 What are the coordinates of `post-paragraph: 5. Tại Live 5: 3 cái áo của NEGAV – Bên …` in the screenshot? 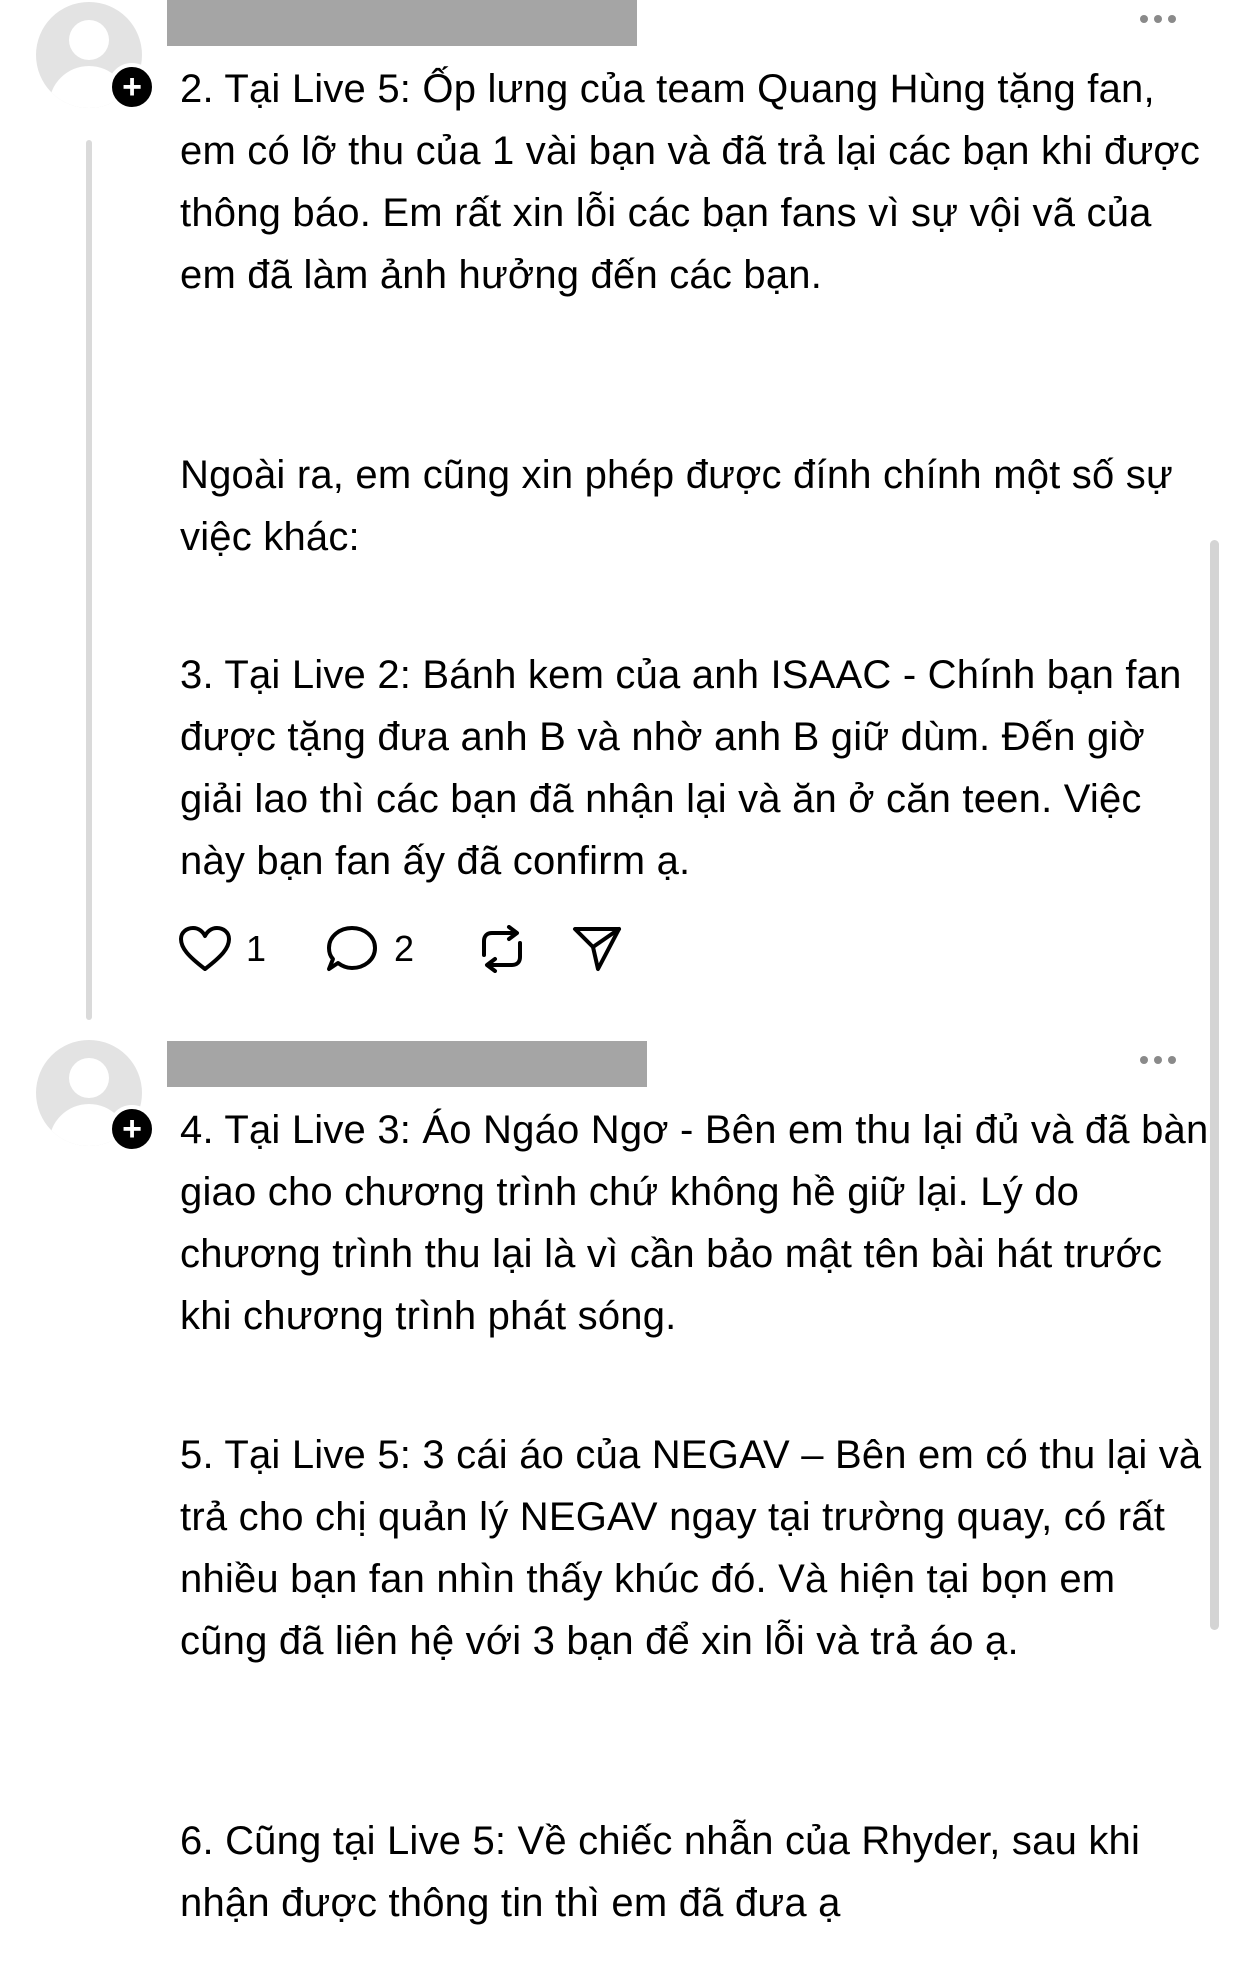 It's located at (691, 1548).